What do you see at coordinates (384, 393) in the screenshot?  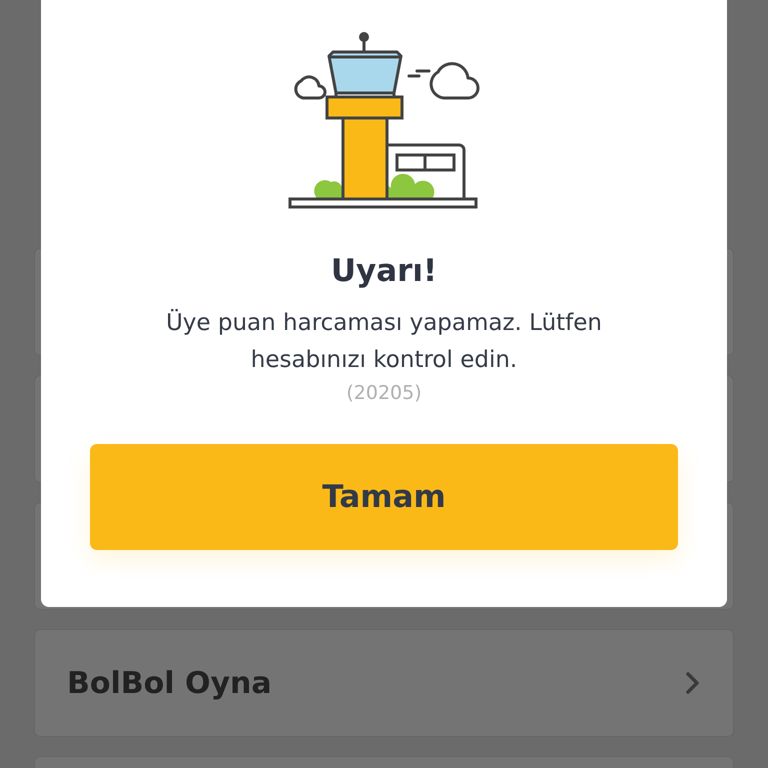 I see `error-code: (20205)` at bounding box center [384, 393].